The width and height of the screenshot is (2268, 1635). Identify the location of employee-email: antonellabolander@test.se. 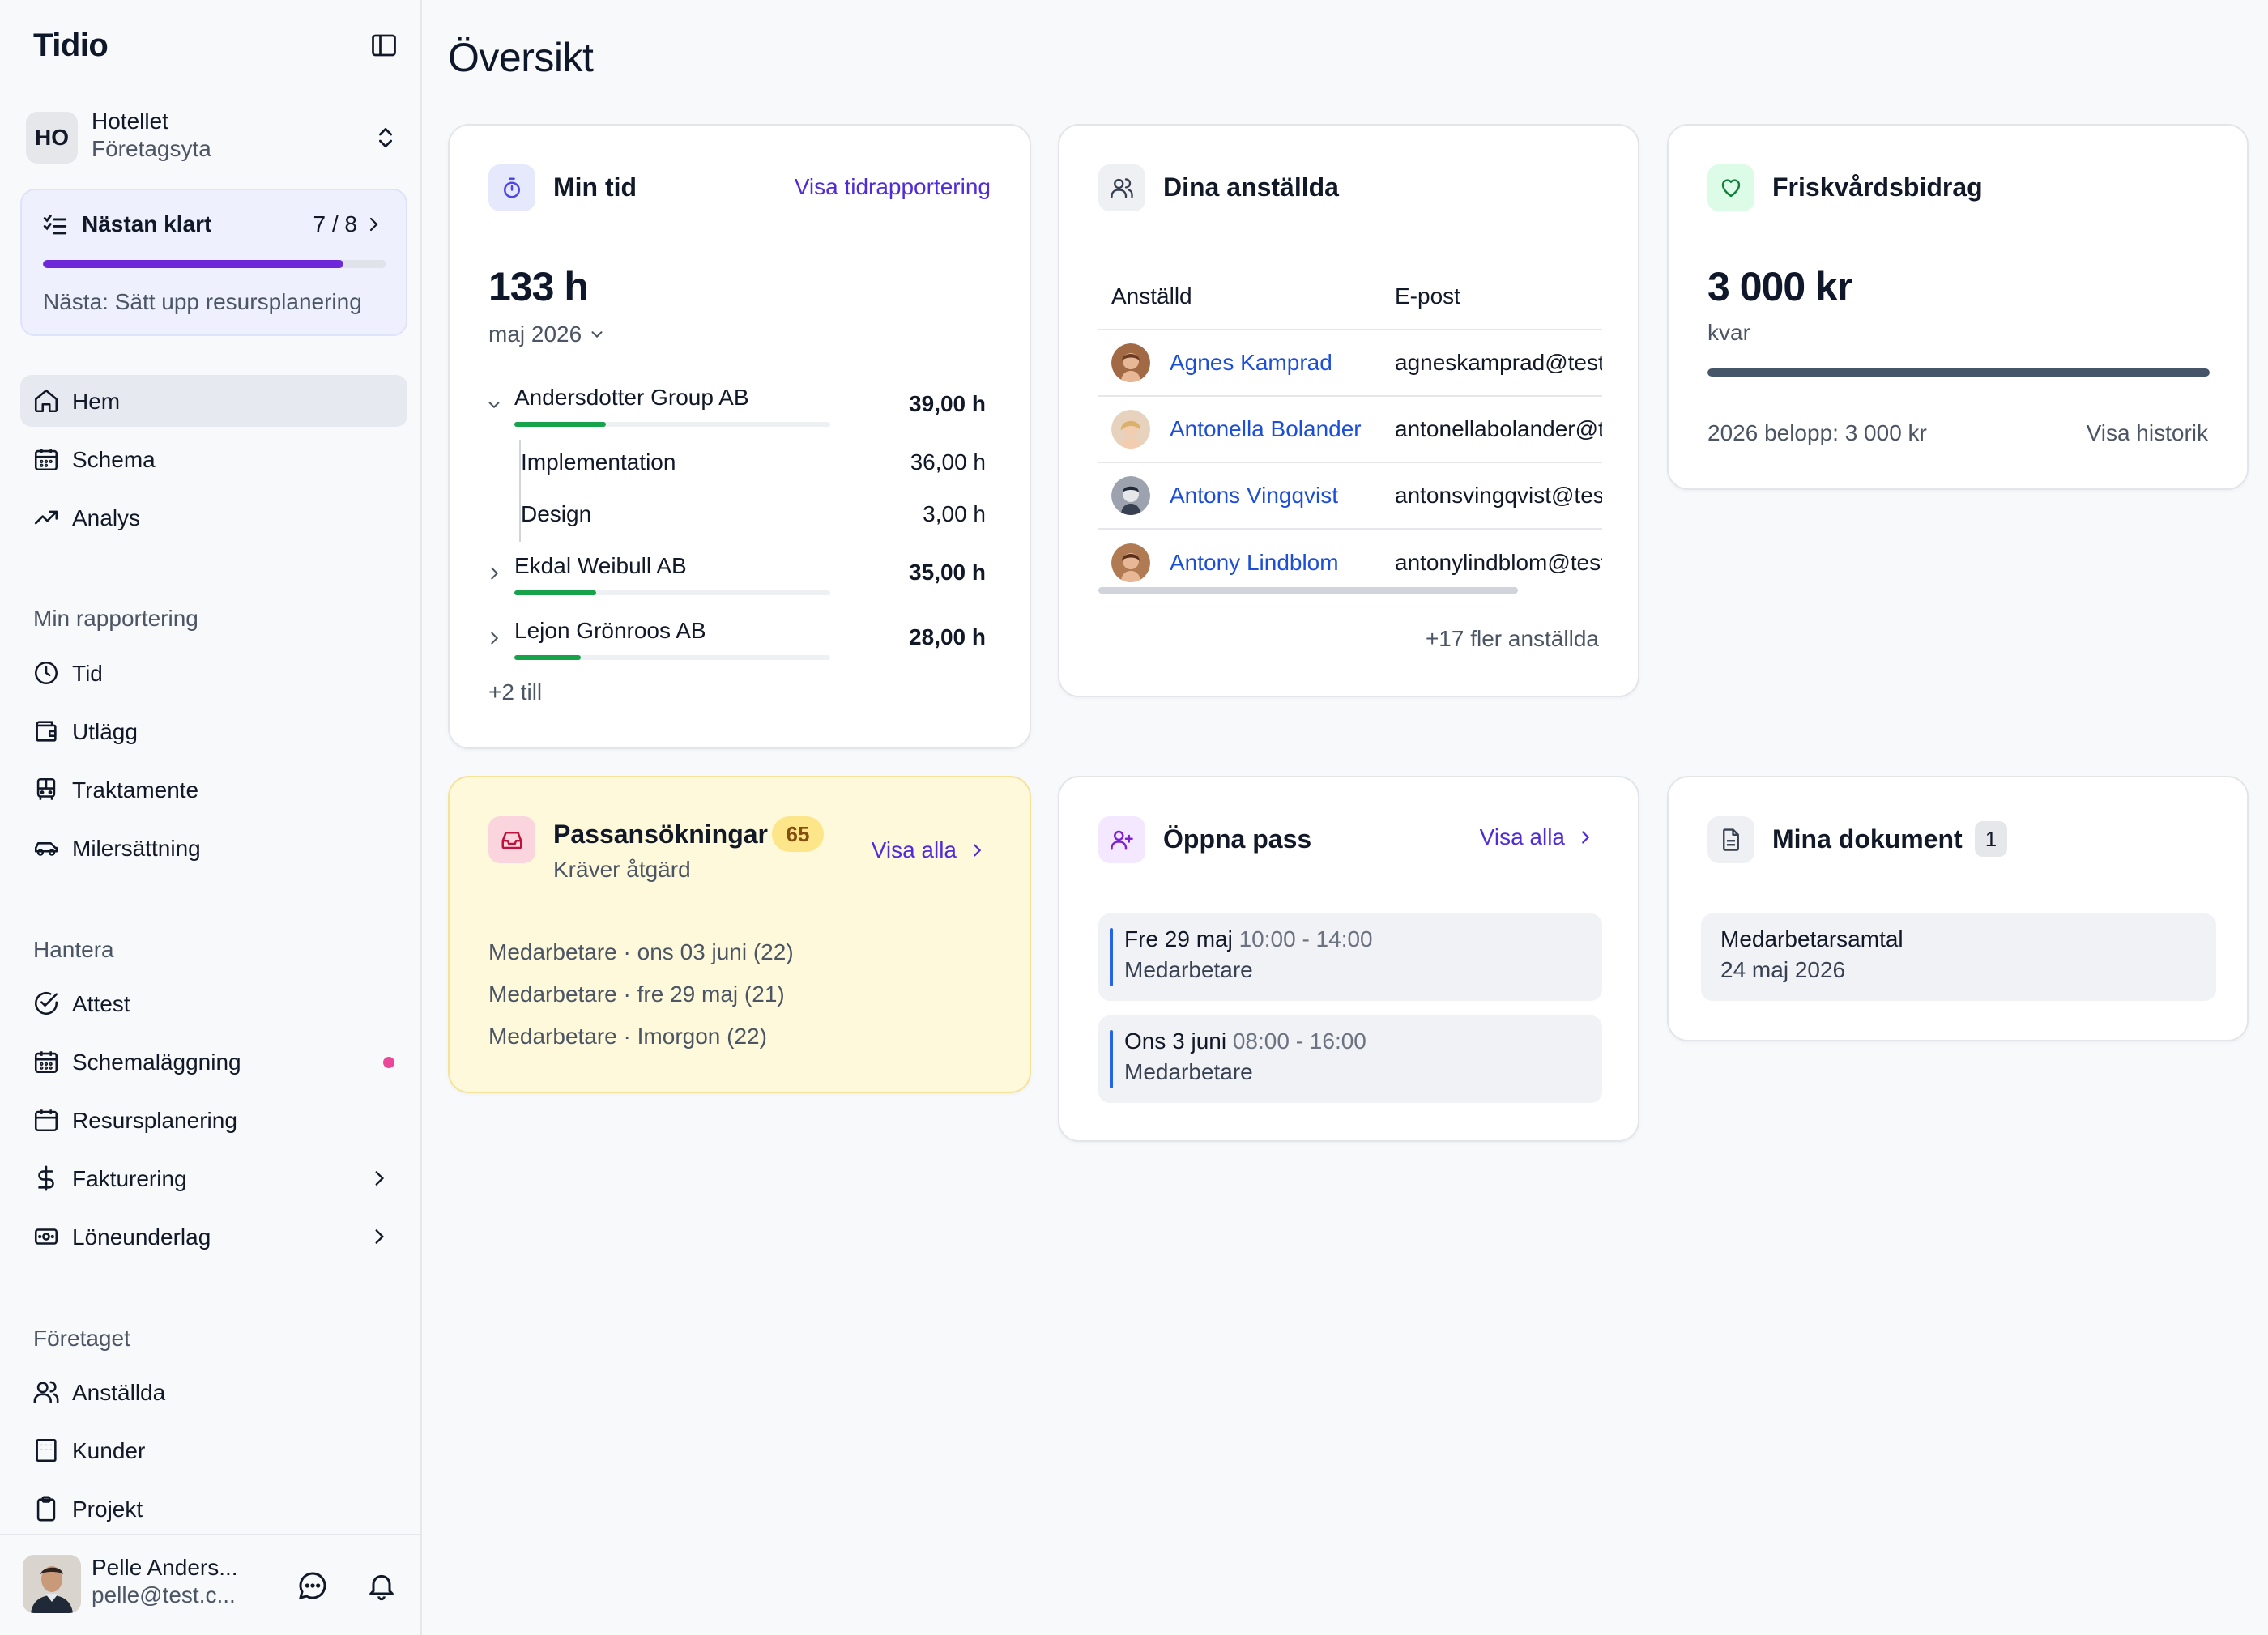
(1492, 429).